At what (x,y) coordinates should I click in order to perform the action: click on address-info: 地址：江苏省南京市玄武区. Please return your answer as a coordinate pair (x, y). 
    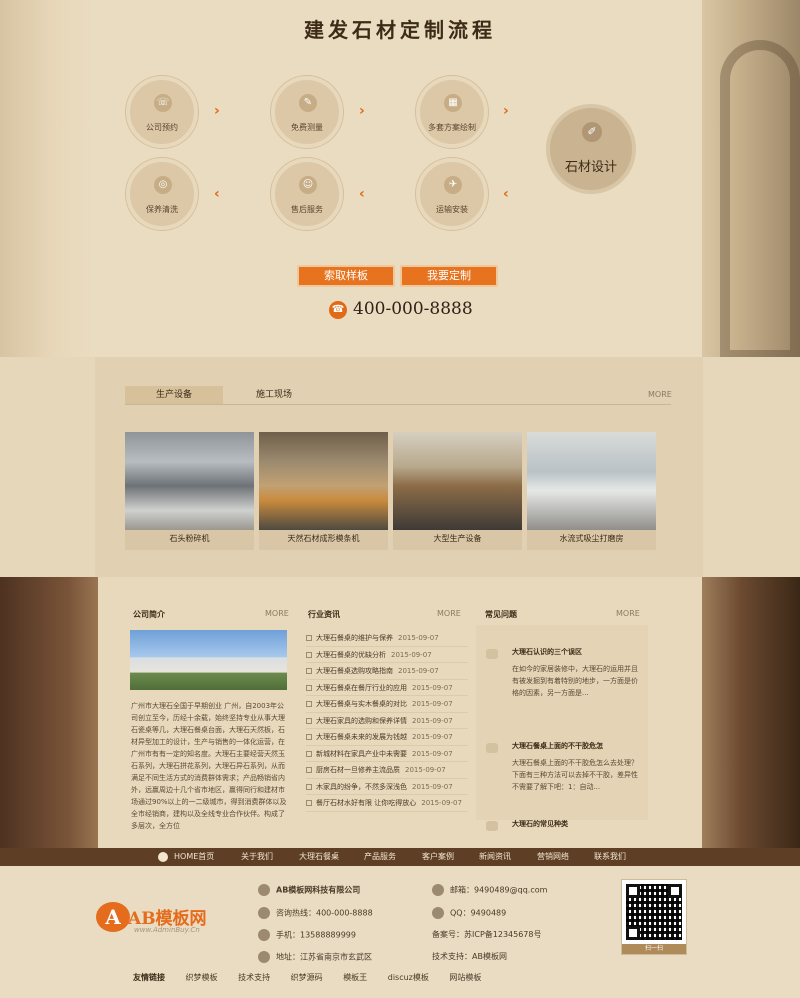
    Looking at the image, I should click on (315, 957).